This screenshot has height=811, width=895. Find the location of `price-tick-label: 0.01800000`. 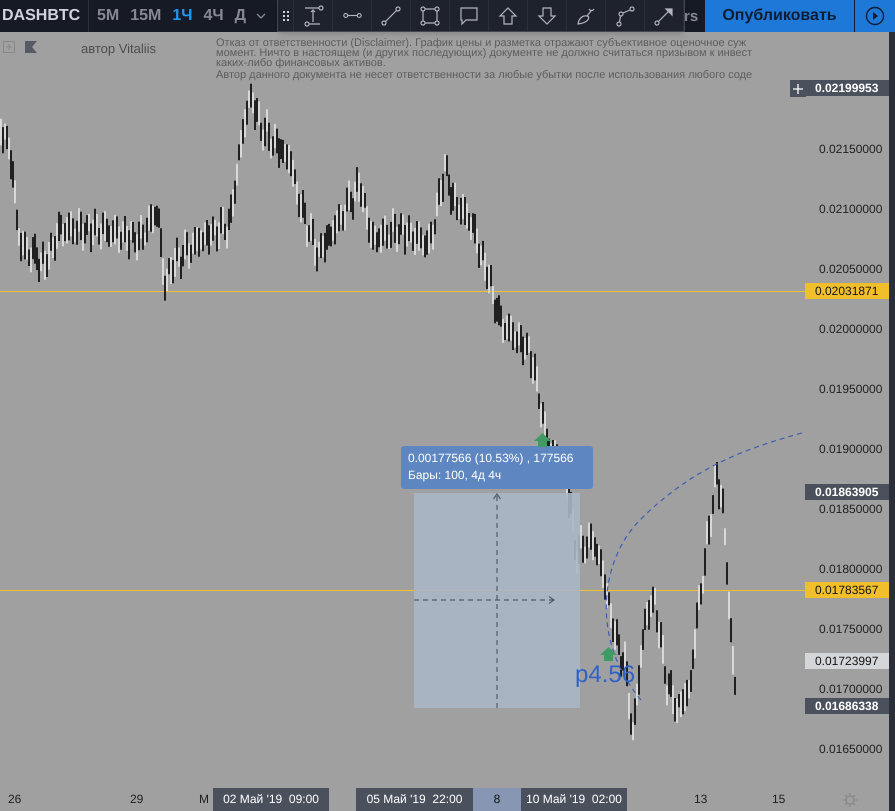

price-tick-label: 0.01800000 is located at coordinates (850, 569).